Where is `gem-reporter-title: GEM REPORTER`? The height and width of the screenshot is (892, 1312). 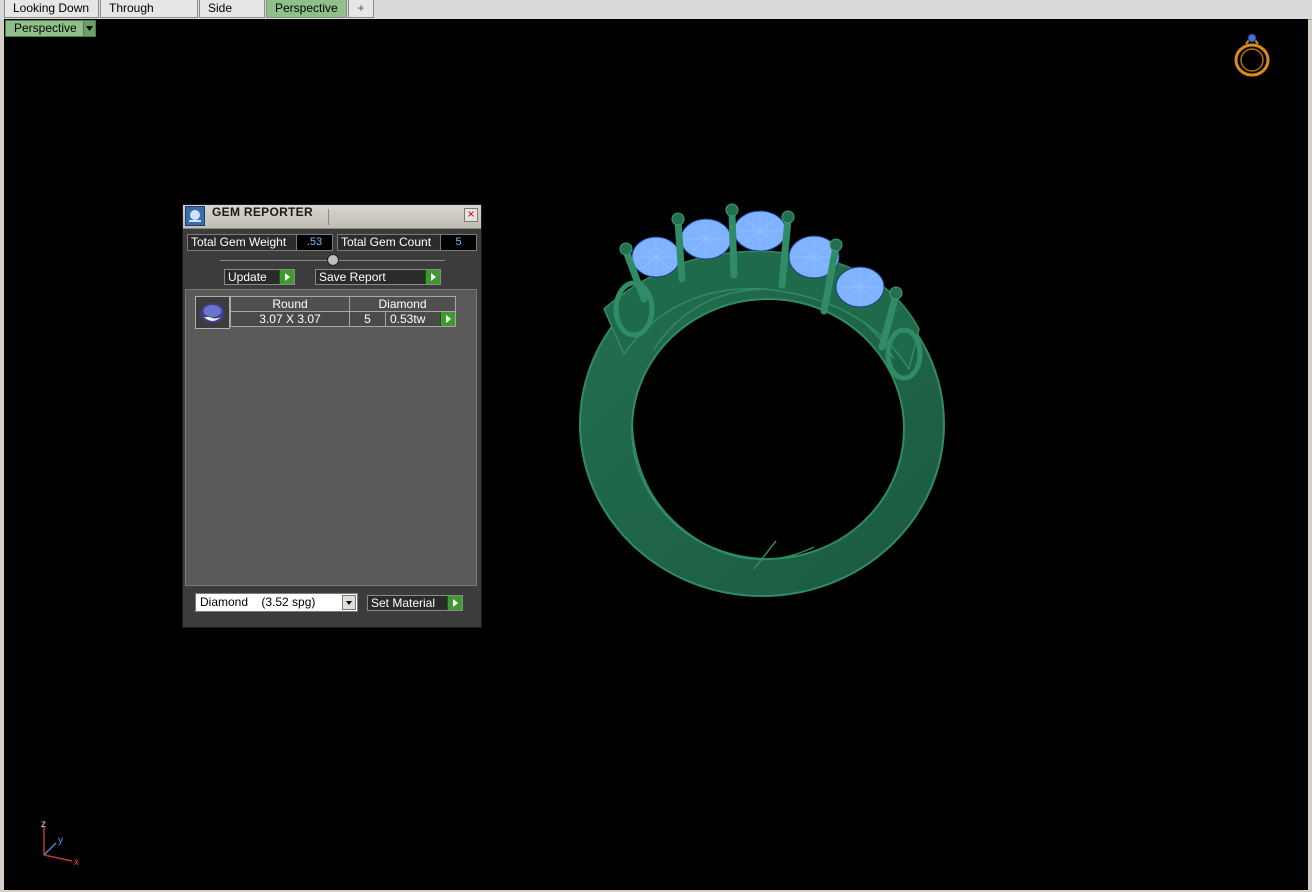 gem-reporter-title: GEM REPORTER is located at coordinates (262, 212).